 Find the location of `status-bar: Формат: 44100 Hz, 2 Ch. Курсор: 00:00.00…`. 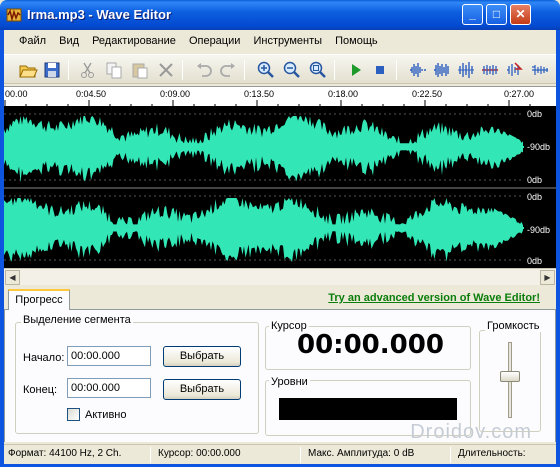

status-bar: Формат: 44100 Hz, 2 Ch. Курсор: 00:00.00… is located at coordinates (280, 454).